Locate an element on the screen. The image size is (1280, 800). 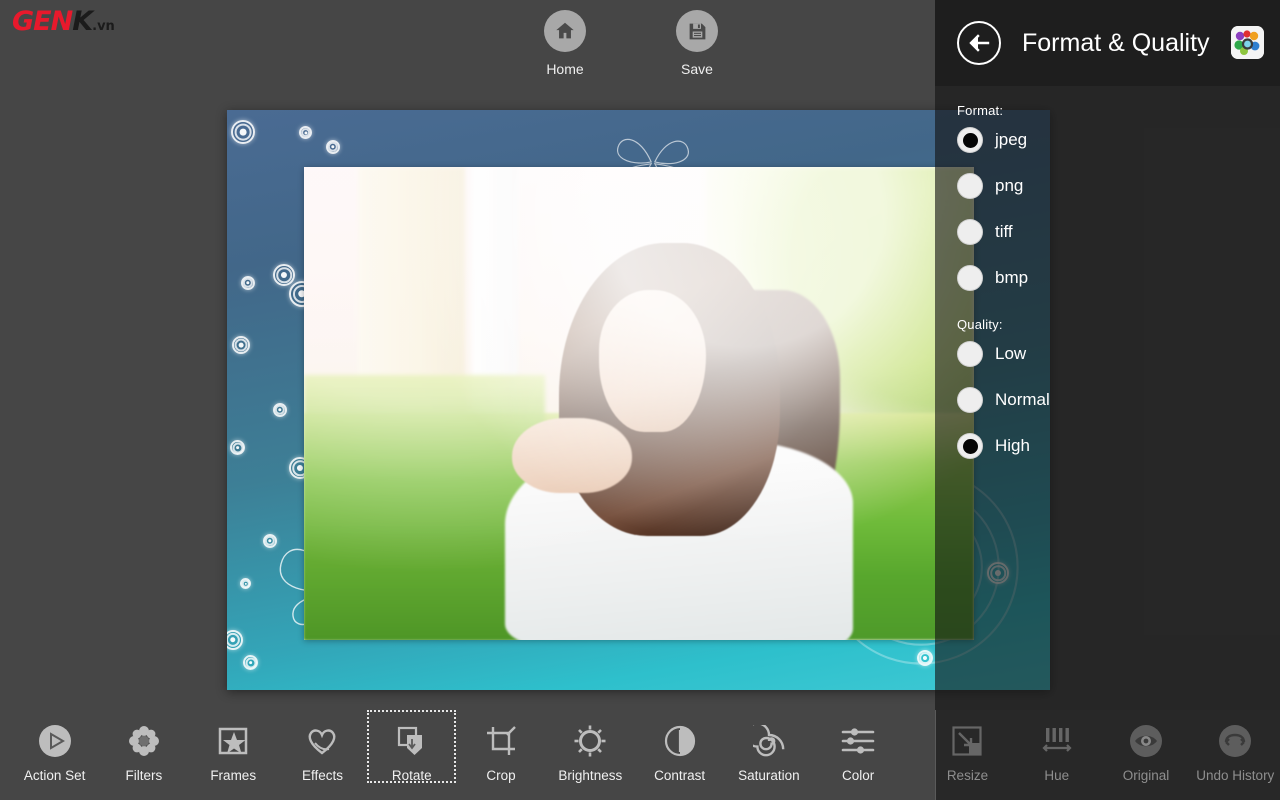
format-option-png: png is located at coordinates (990, 186).